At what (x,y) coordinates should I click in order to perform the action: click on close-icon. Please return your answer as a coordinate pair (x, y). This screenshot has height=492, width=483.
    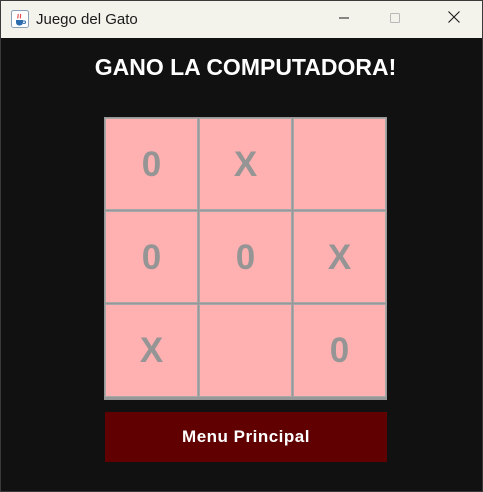
    Looking at the image, I should click on (454, 19).